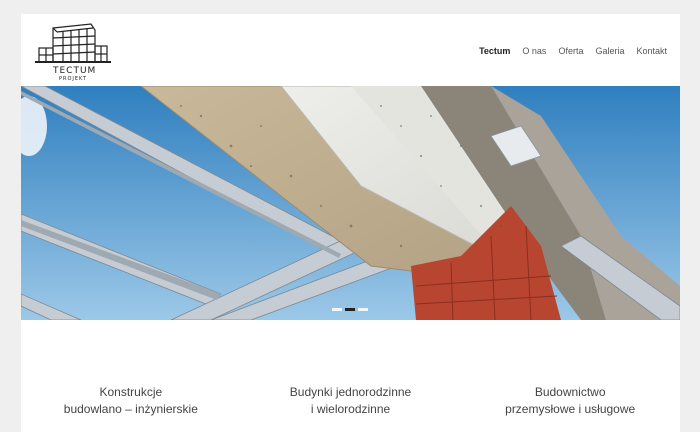 This screenshot has height=432, width=700. Describe the element at coordinates (570, 401) in the screenshot. I see `feature-budownictwo: Budownictwo przemysłowe i usługowe` at that location.